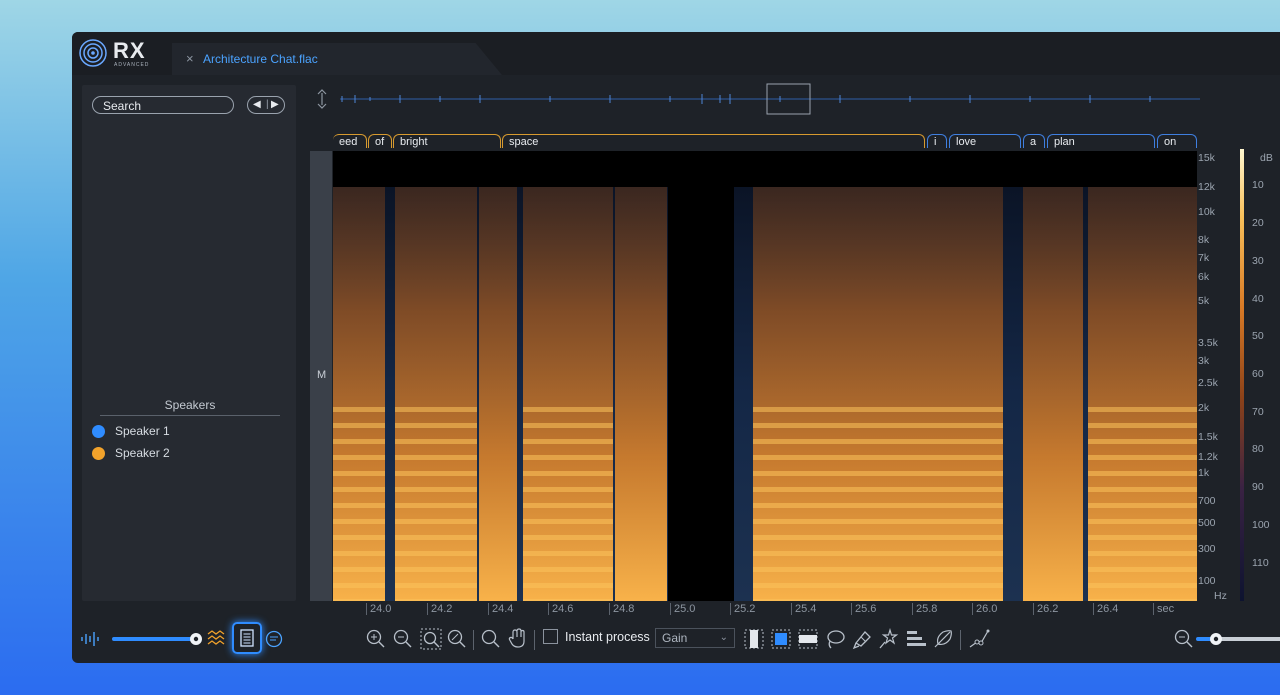 This screenshot has height=695, width=1280. Describe the element at coordinates (1101, 141) in the screenshot. I see `transcript-word: plan` at that location.